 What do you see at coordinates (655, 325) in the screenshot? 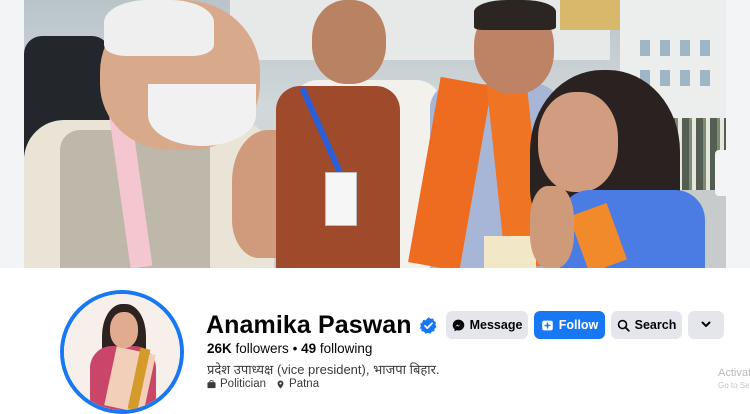
I see `search-label: Search` at bounding box center [655, 325].